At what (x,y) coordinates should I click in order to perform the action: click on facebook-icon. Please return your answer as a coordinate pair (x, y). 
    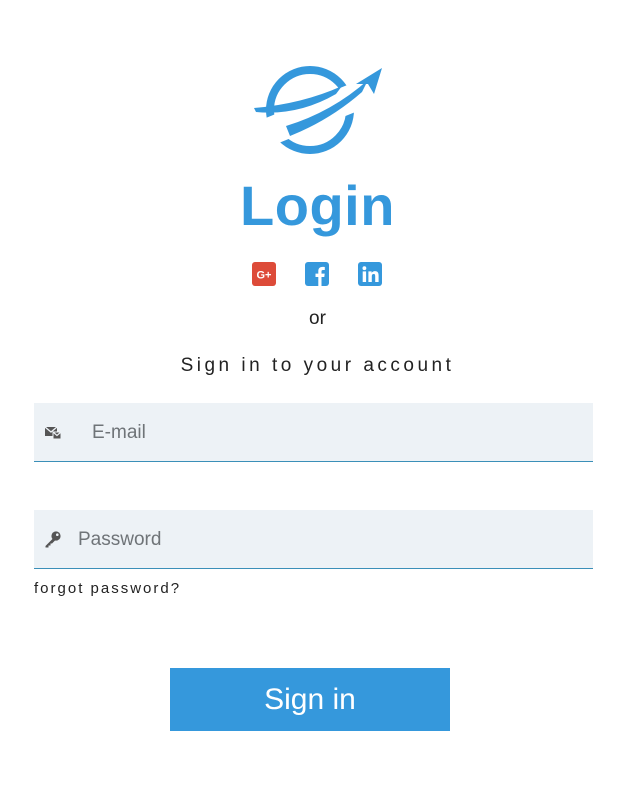
    Looking at the image, I should click on (317, 274).